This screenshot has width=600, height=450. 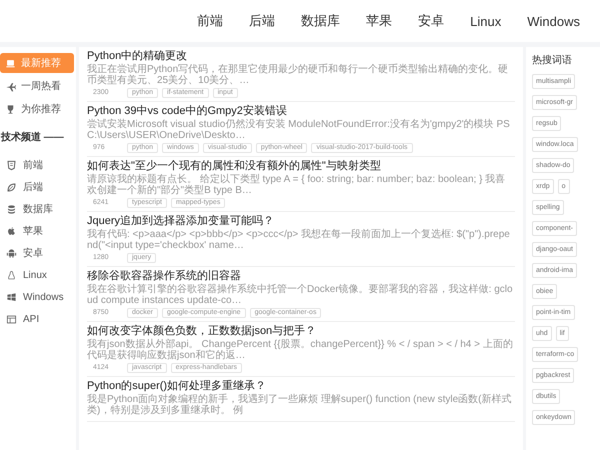 I want to click on post-excerpt: 我是Python面向对象编程的新手，我遇到了一些麻烦 理解super() function (new style函数(新样式类)，特别是涉及到多重继承时。 例, so click(x=300, y=405).